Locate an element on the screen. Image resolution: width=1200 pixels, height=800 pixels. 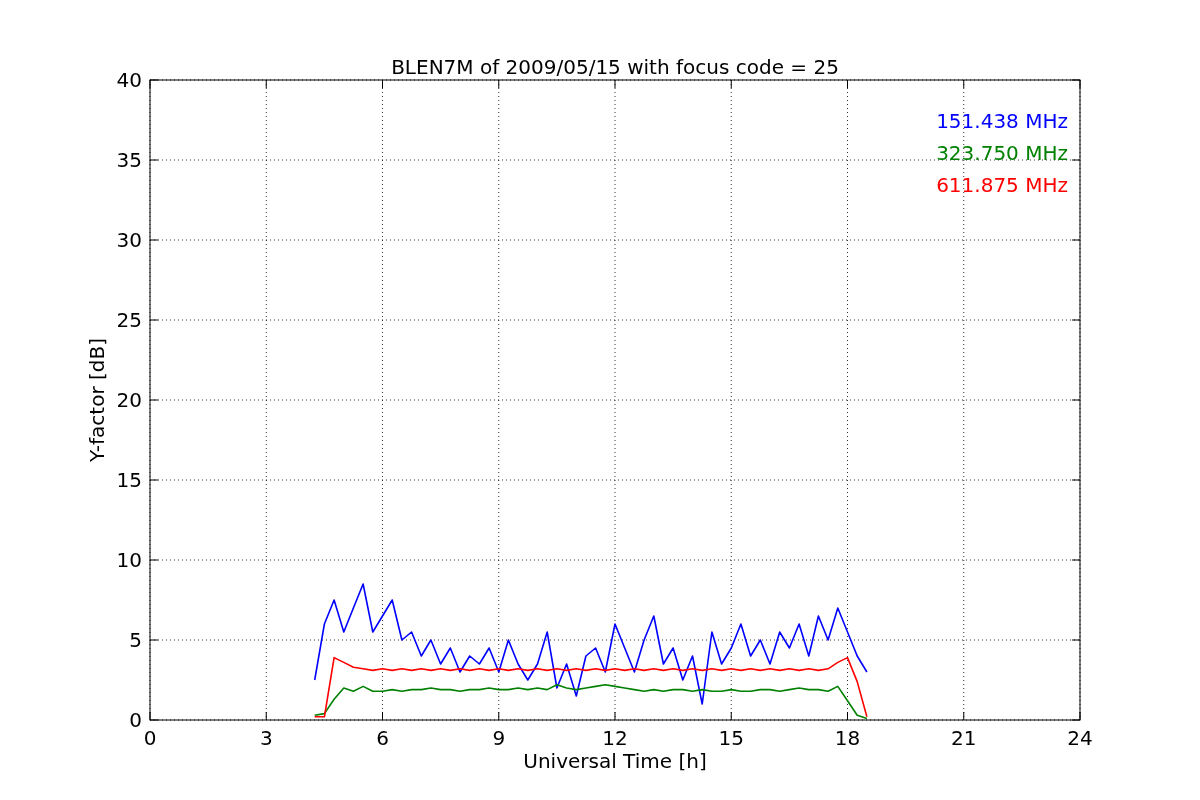
y-tick-label: 0 is located at coordinates (135, 720).